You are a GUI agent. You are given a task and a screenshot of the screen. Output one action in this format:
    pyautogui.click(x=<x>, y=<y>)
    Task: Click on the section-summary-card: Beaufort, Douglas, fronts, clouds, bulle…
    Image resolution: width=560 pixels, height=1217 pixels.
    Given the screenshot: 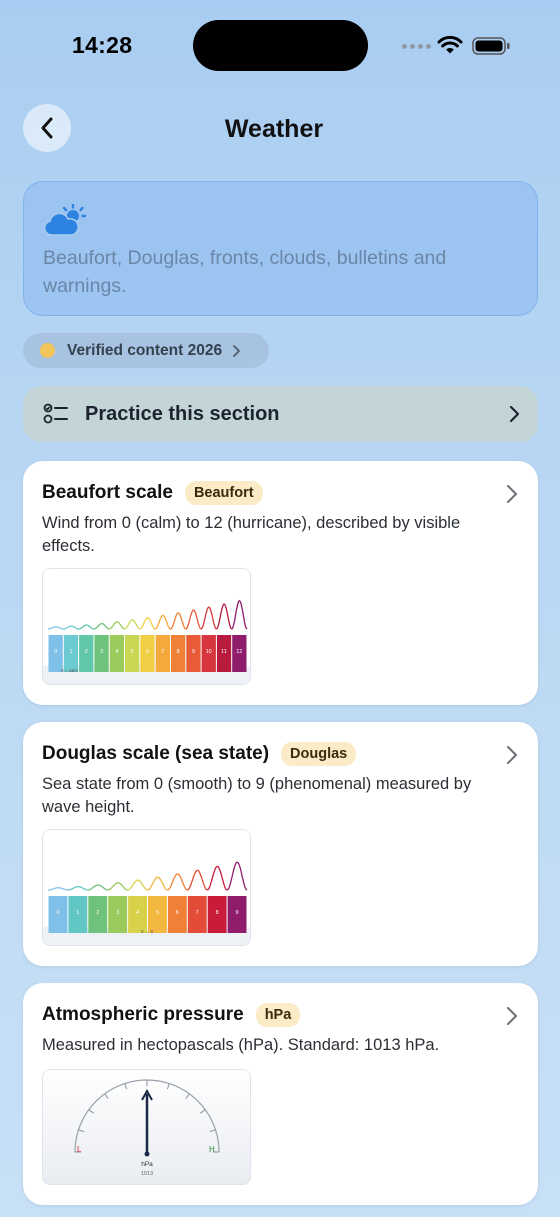 What is the action you would take?
    pyautogui.click(x=280, y=248)
    